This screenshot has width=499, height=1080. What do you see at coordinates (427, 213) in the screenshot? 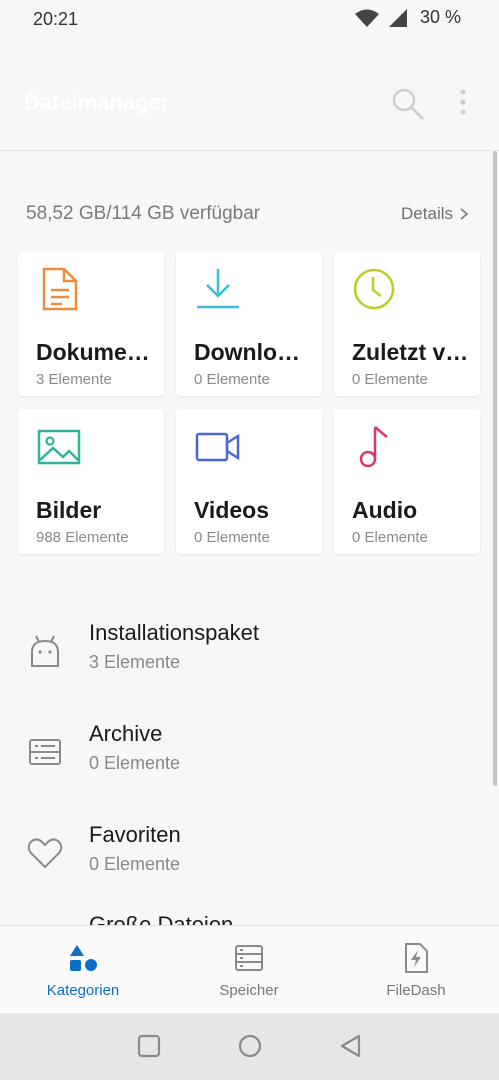
I see `details-label: Details` at bounding box center [427, 213].